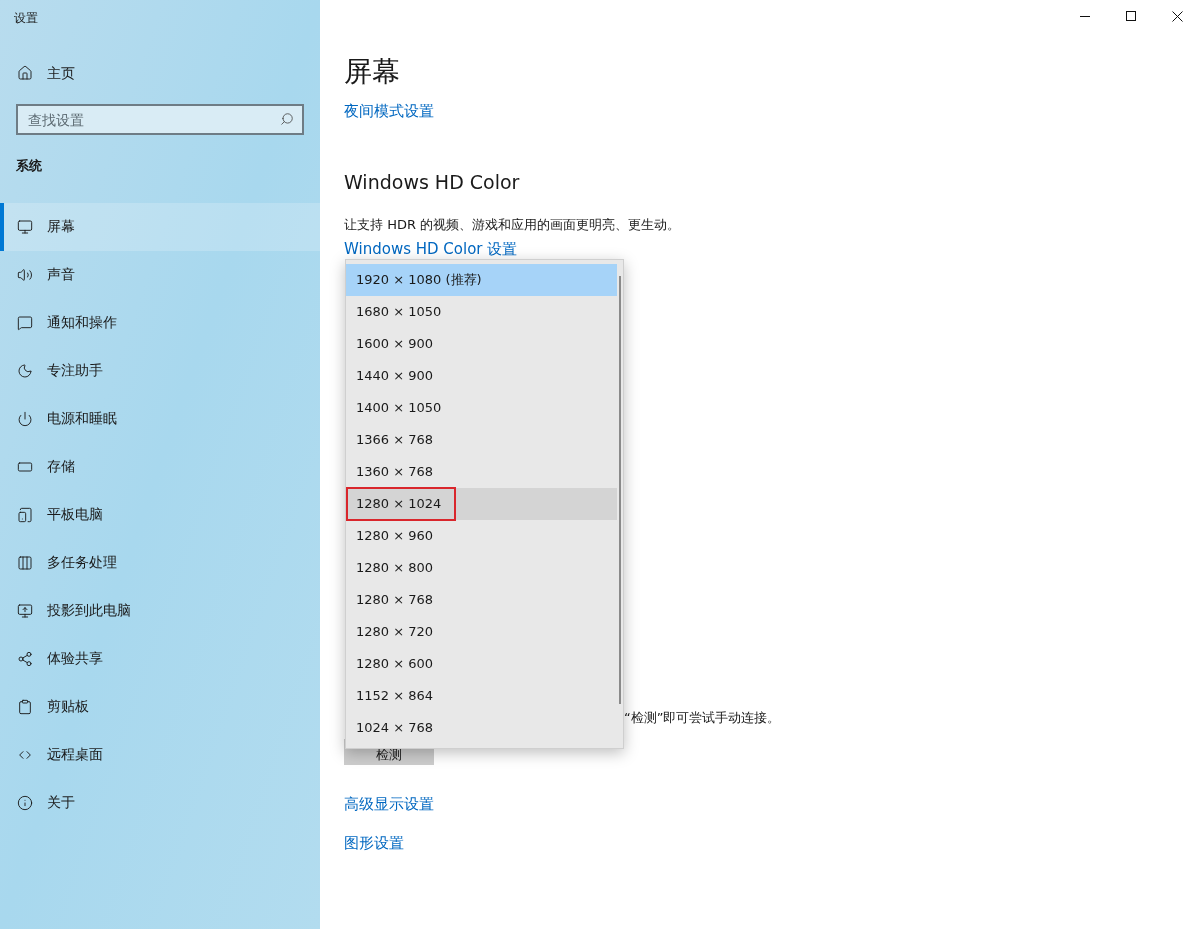 The height and width of the screenshot is (929, 1200). What do you see at coordinates (160, 562) in the screenshot?
I see `sidebar-item: 多任务处理` at bounding box center [160, 562].